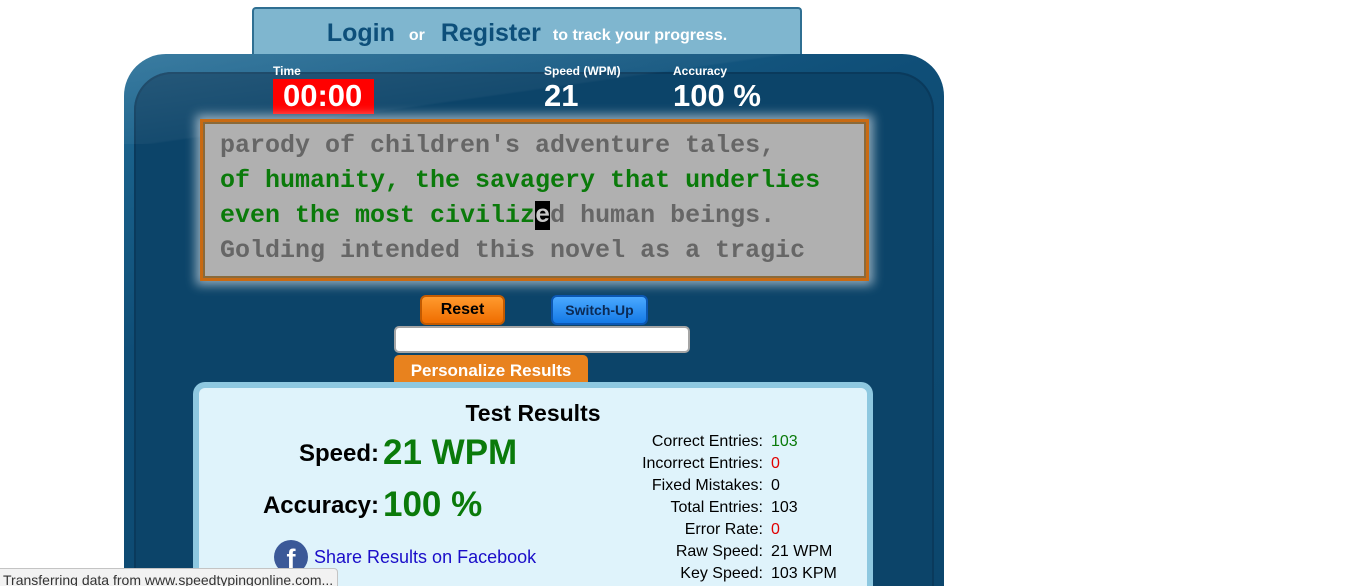  Describe the element at coordinates (663, 215) in the screenshot. I see `untyped-text: d human beings.` at that location.